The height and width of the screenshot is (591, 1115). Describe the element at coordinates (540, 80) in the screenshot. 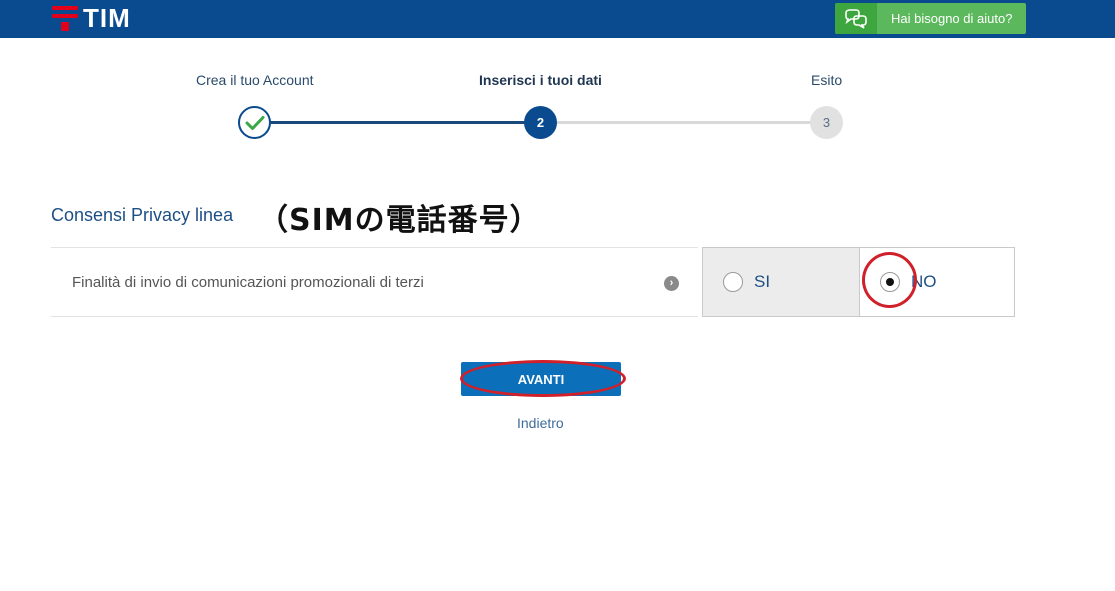

I see `step-2-label: Inserisci i tuoi dati` at that location.